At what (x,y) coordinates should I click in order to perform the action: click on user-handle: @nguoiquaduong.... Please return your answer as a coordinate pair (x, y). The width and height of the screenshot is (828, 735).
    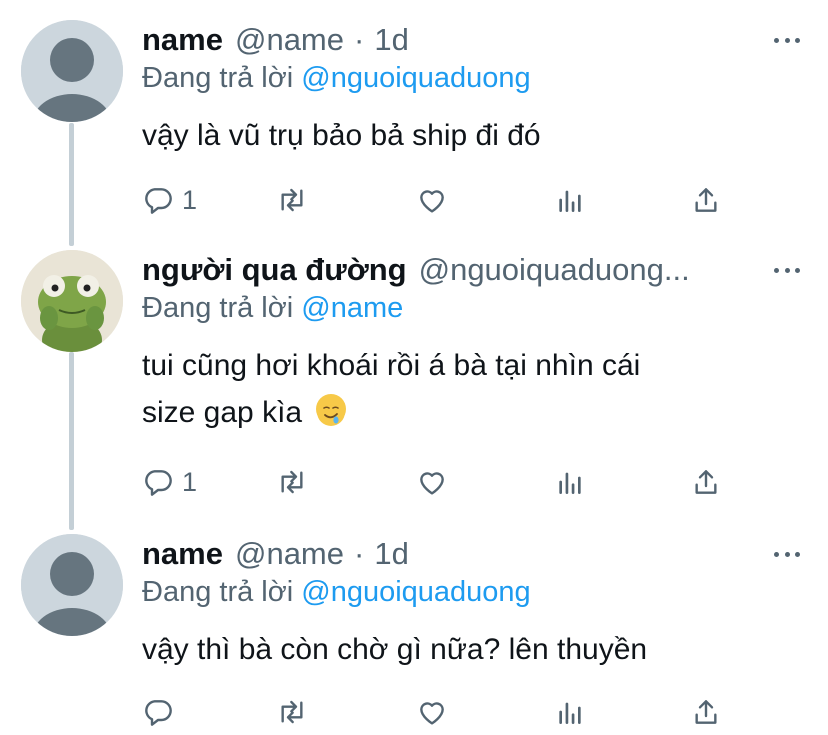
    Looking at the image, I should click on (554, 270).